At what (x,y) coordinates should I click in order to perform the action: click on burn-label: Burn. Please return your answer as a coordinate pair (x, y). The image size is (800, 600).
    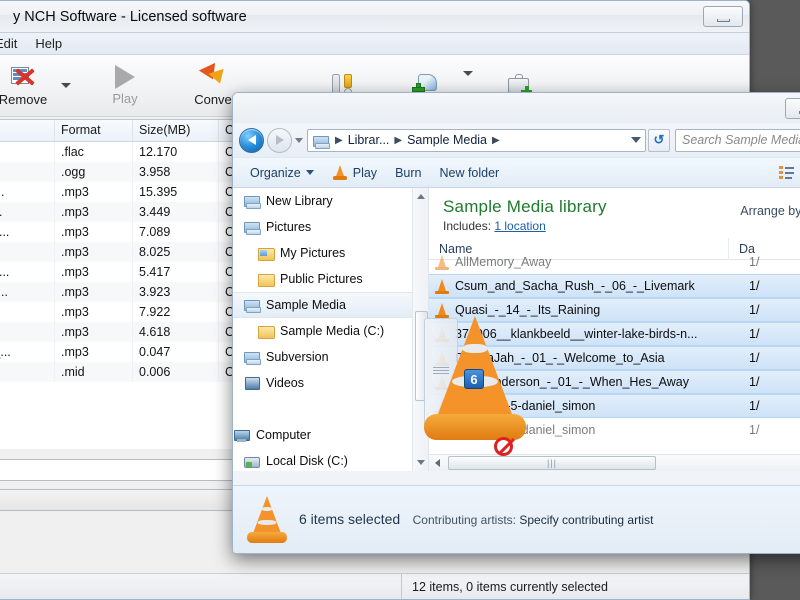
    Looking at the image, I should click on (408, 172).